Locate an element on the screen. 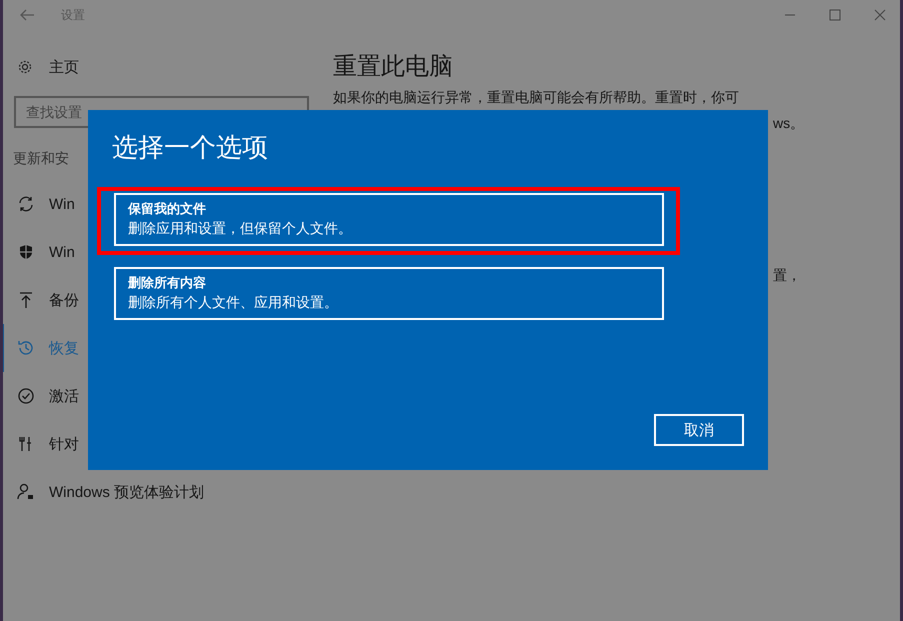 This screenshot has height=621, width=903. section-heading: 更新和安 is located at coordinates (41, 159).